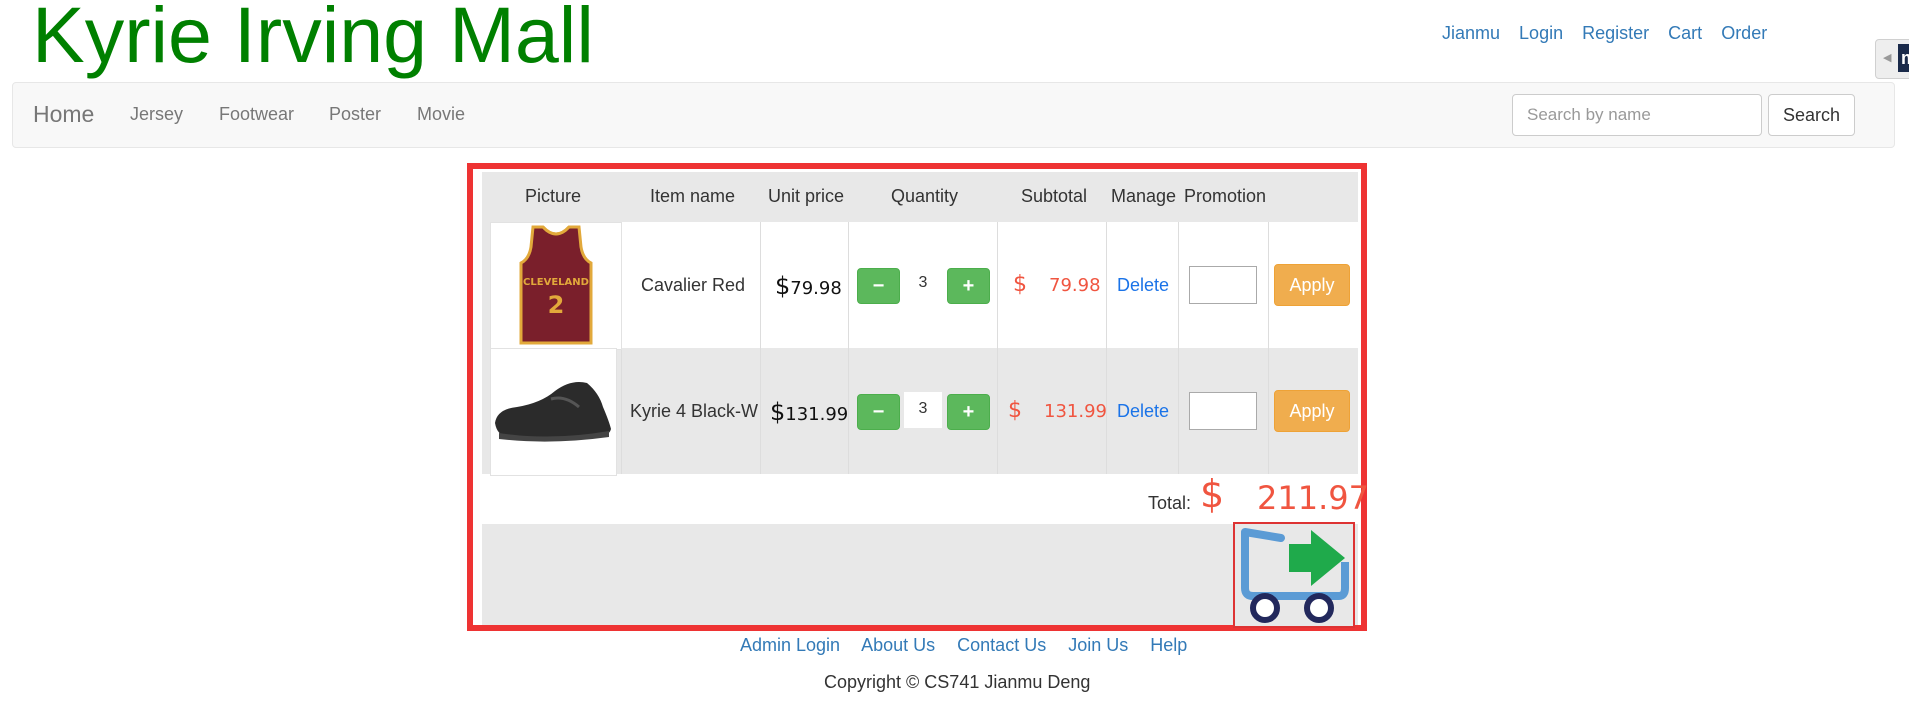 The image size is (1909, 712). What do you see at coordinates (1615, 33) in the screenshot?
I see `register-link: Register` at bounding box center [1615, 33].